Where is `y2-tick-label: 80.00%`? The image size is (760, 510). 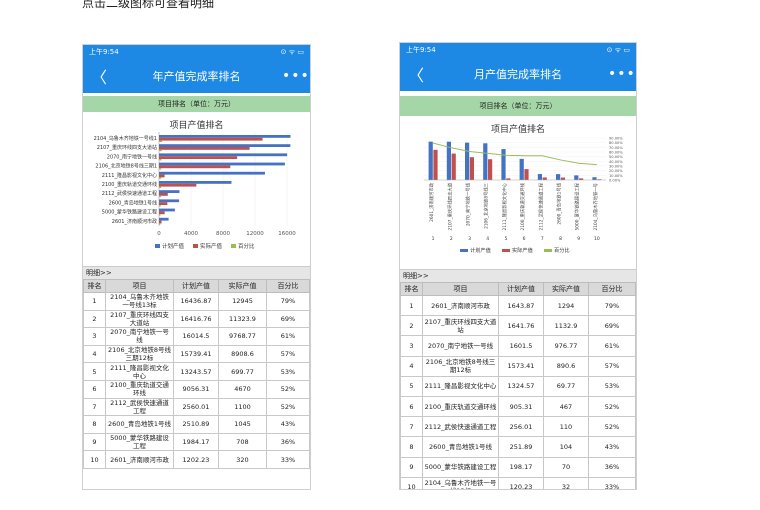 y2-tick-label: 80.00% is located at coordinates (616, 143).